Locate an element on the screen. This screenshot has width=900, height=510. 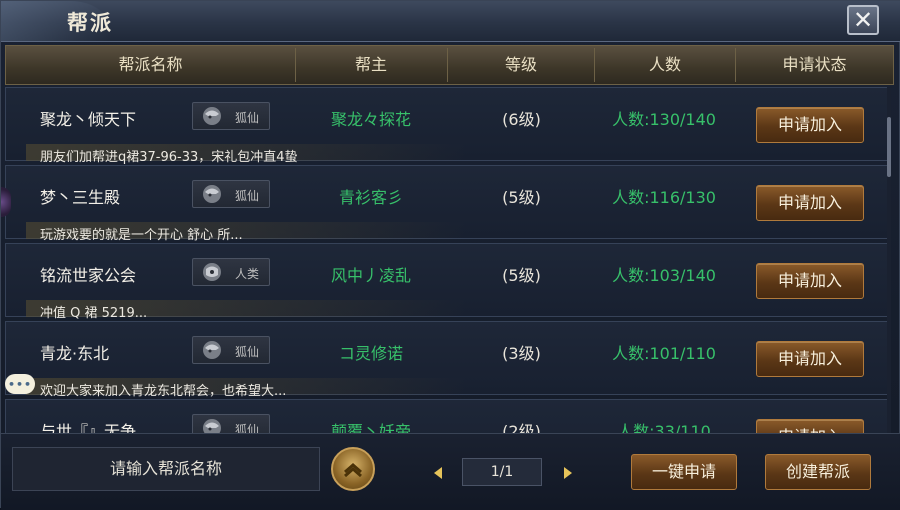
guild-level: (6级) is located at coordinates (521, 119).